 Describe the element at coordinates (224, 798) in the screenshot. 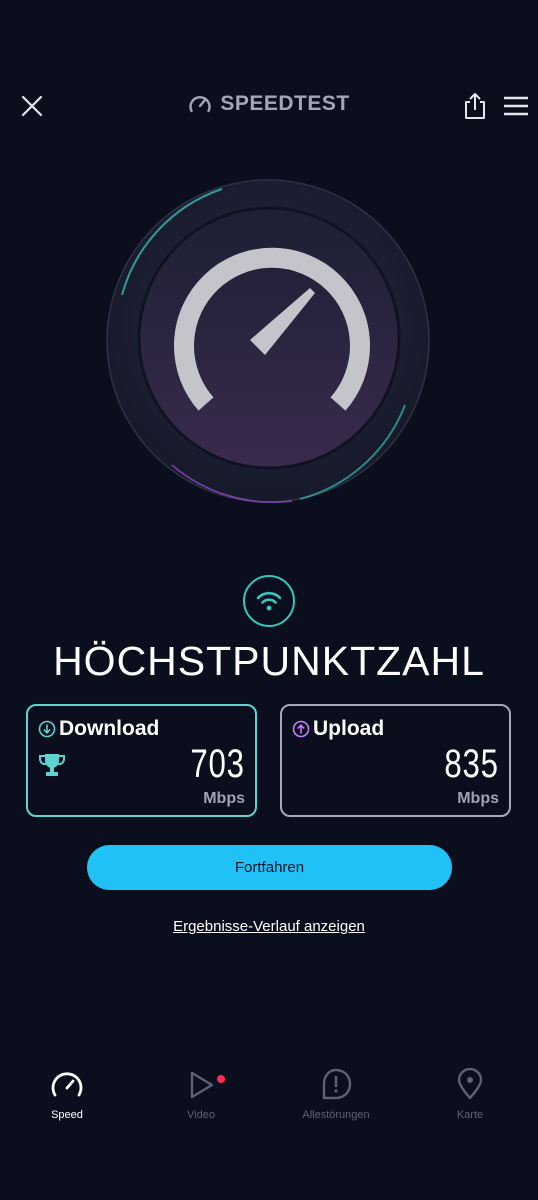

I see `download-unit: Mbps` at that location.